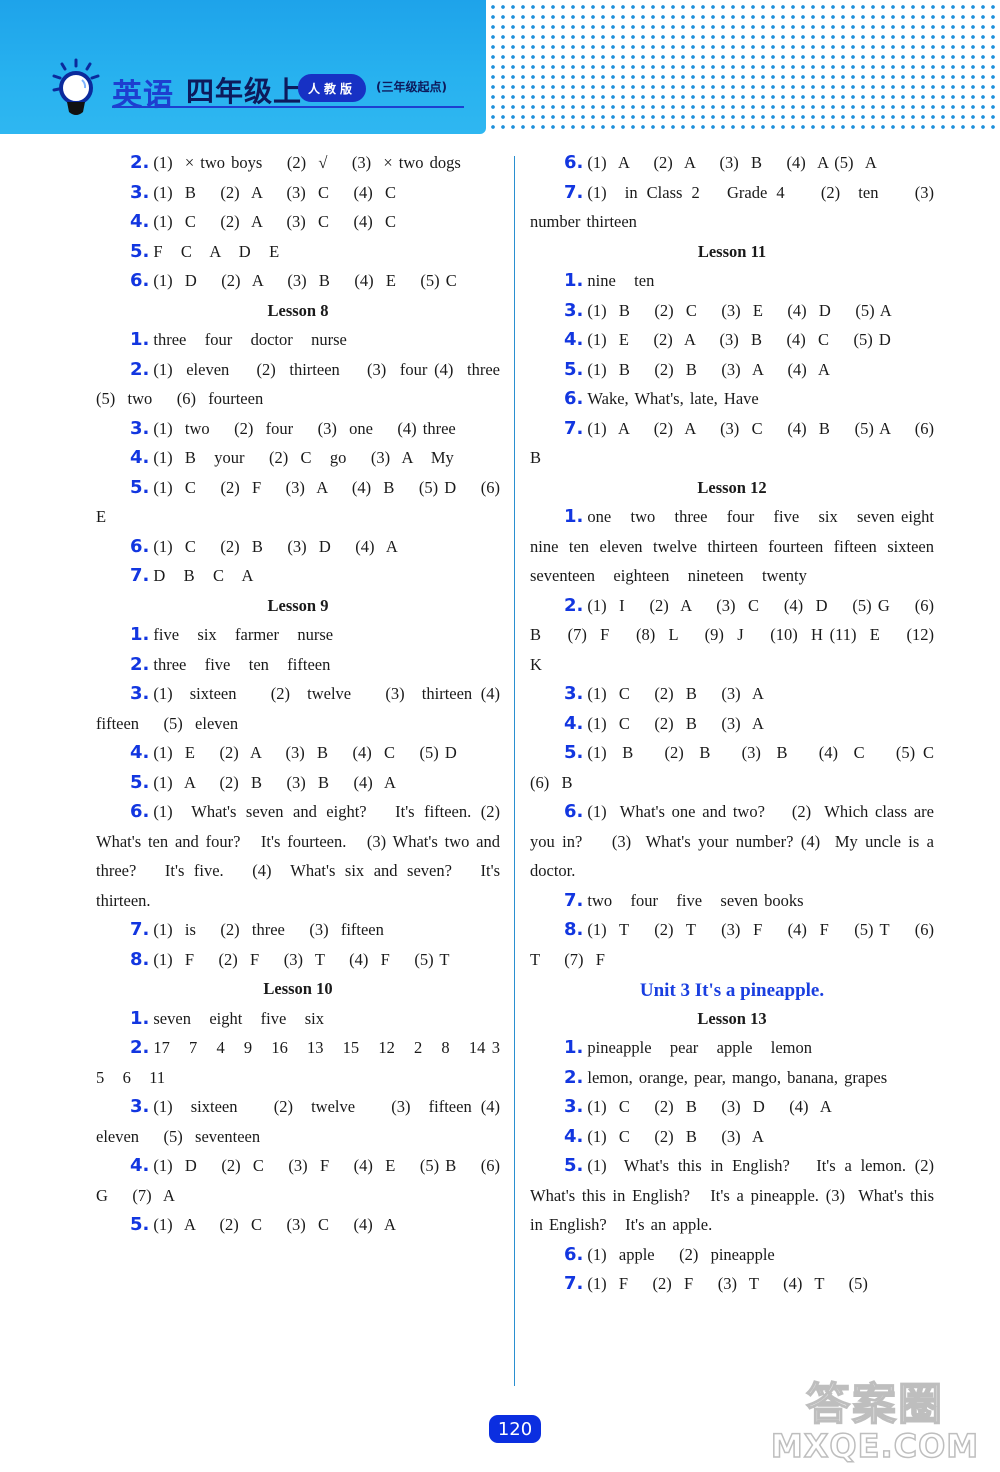 The height and width of the screenshot is (1472, 1000). I want to click on answer-text: pineapple pear apple lemon, so click(700, 1047).